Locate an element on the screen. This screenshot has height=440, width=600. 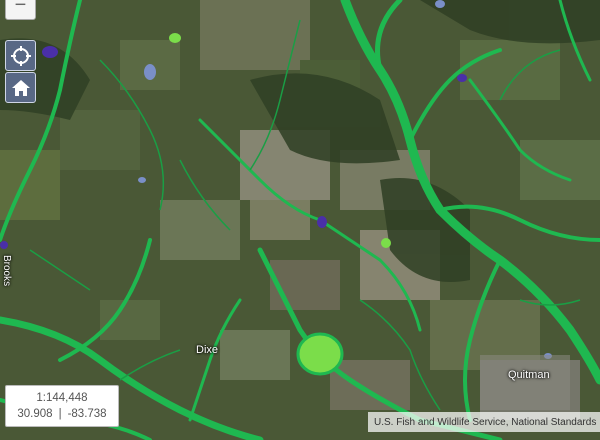
town-area is located at coordinates (525, 382).